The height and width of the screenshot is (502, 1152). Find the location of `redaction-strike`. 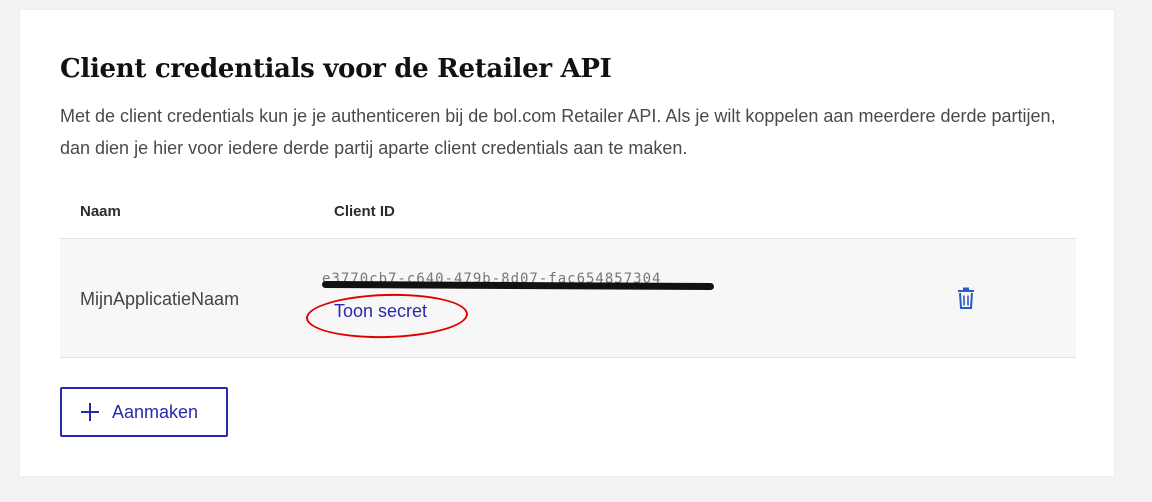

redaction-strike is located at coordinates (518, 285).